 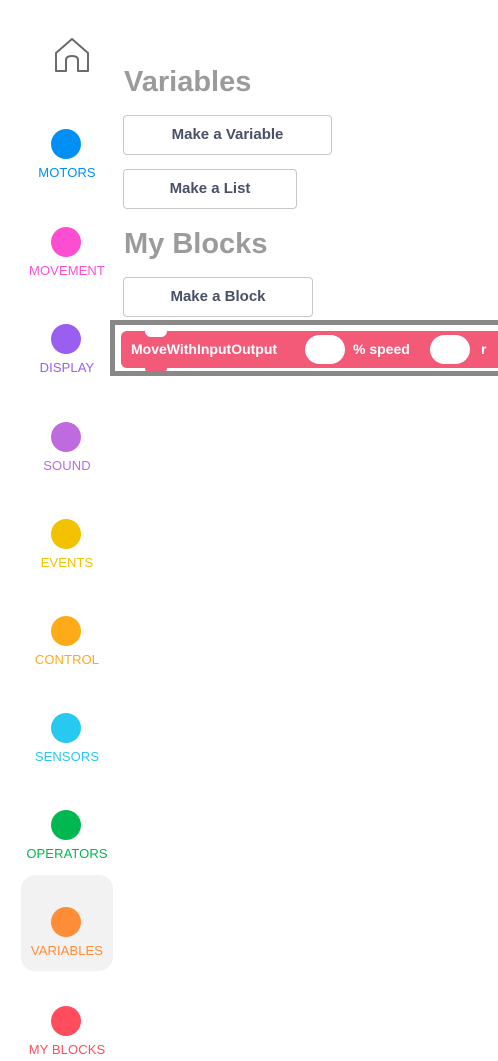 I want to click on make-variable-button: Make a Variable, so click(x=227, y=135).